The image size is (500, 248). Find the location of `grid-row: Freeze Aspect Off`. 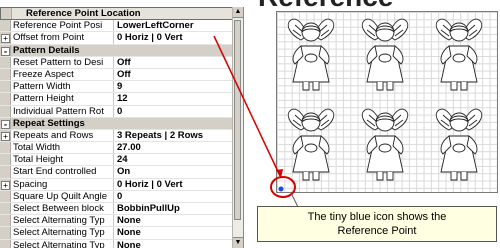

grid-row: Freeze Aspect Off is located at coordinates (121, 75).